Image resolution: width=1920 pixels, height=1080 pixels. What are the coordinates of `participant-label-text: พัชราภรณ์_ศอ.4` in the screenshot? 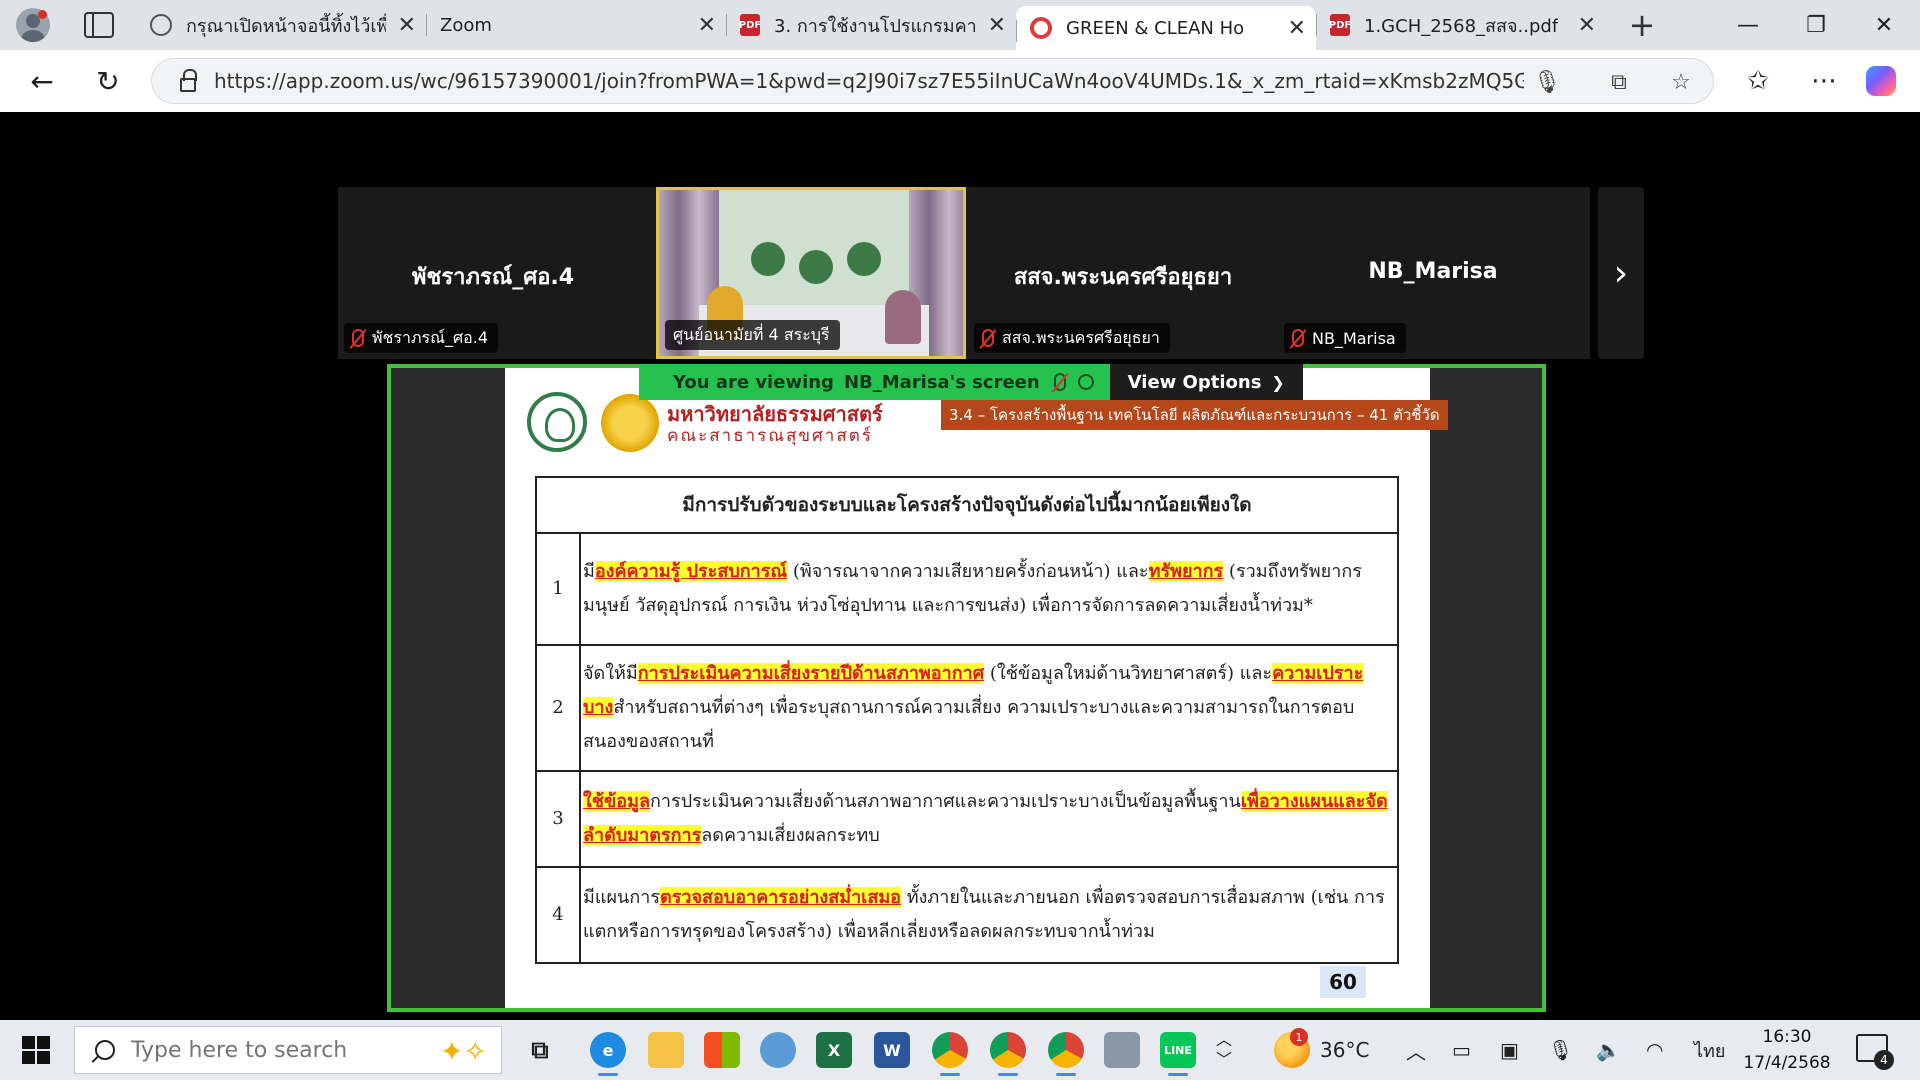 It's located at (430, 337).